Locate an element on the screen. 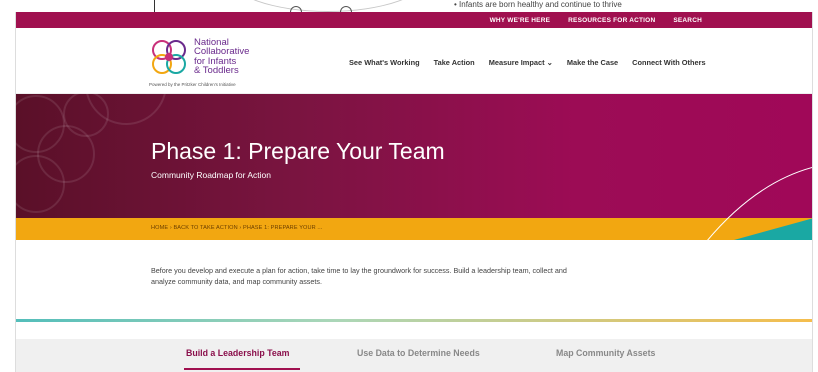  decorative-curve is located at coordinates (759, 204).